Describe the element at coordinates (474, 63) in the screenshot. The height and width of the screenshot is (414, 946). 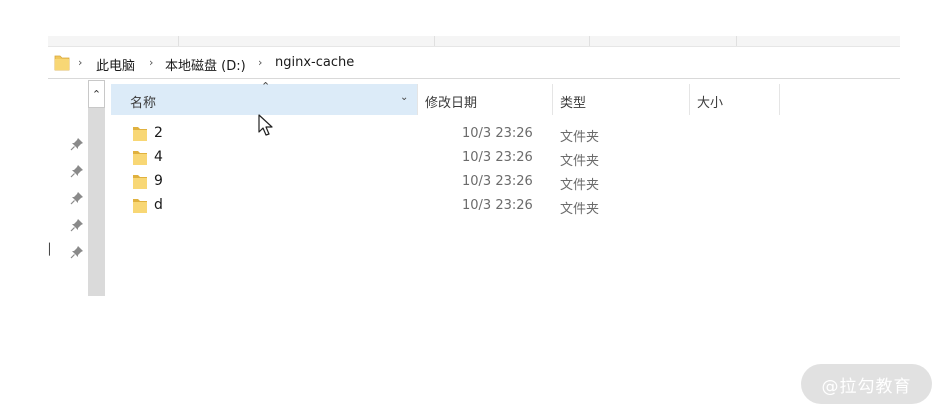
I see `address-bar: › 此电脑 › 本地磁盘 (D:) › nginx-cache` at that location.